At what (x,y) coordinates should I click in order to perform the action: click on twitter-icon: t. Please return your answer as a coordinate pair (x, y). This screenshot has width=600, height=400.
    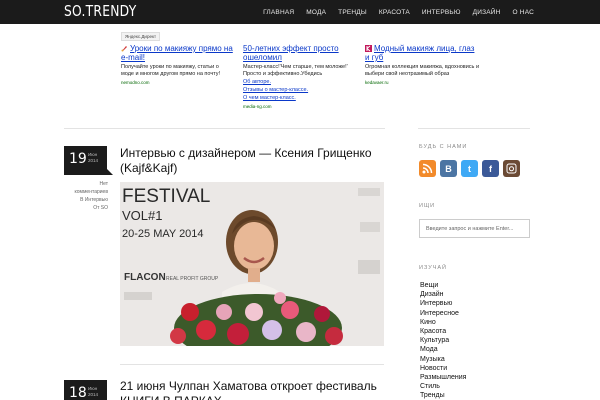
    Looking at the image, I should click on (469, 168).